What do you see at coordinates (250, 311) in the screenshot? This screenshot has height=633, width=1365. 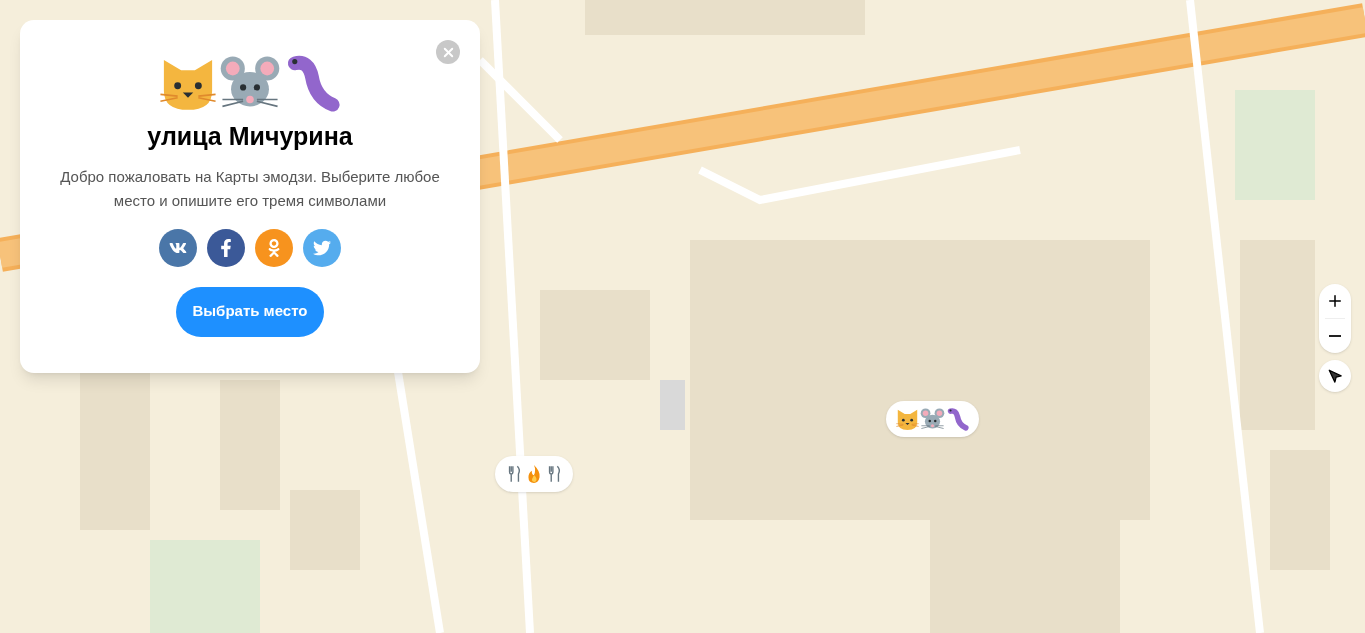 I see `choose-place-button: Выбрать место` at bounding box center [250, 311].